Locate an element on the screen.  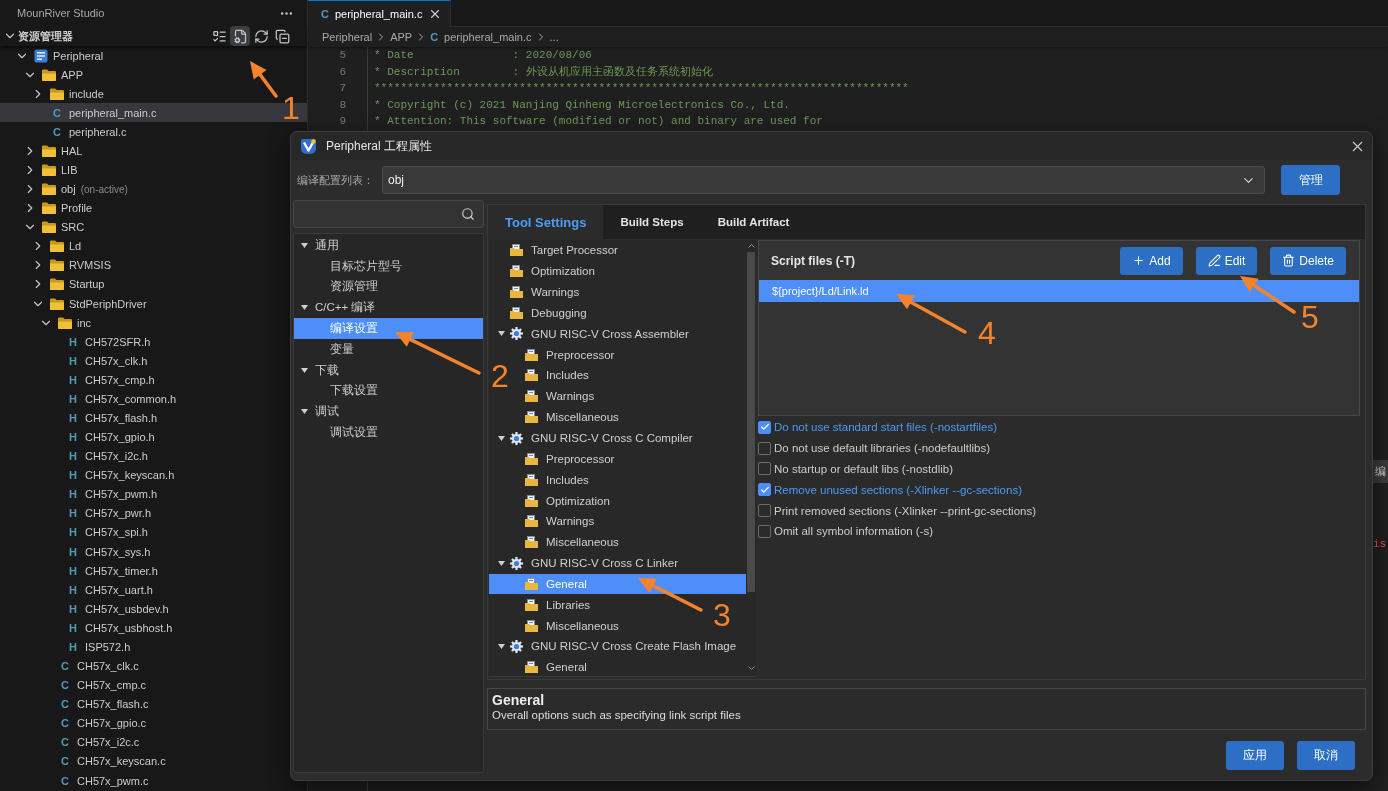
file-tree-item: C CH57x_i2c.c is located at coordinates (91, 742).